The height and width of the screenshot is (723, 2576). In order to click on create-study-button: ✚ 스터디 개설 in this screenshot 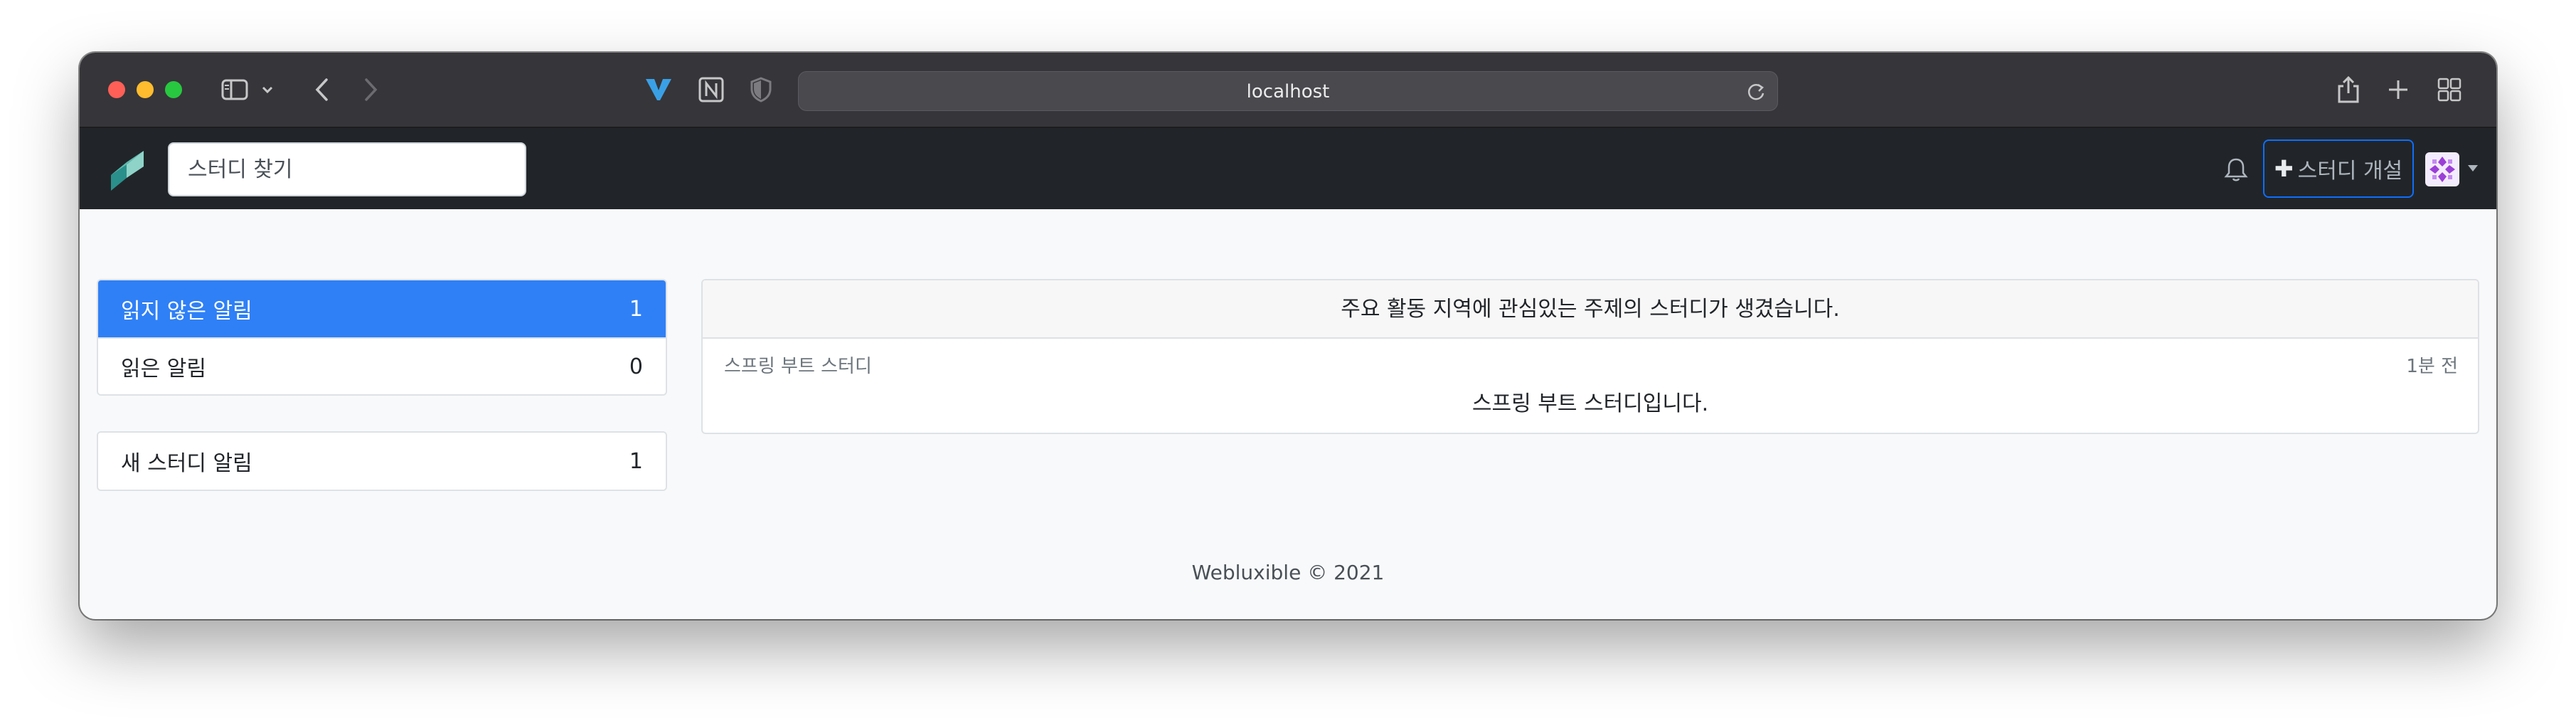, I will do `click(2338, 168)`.